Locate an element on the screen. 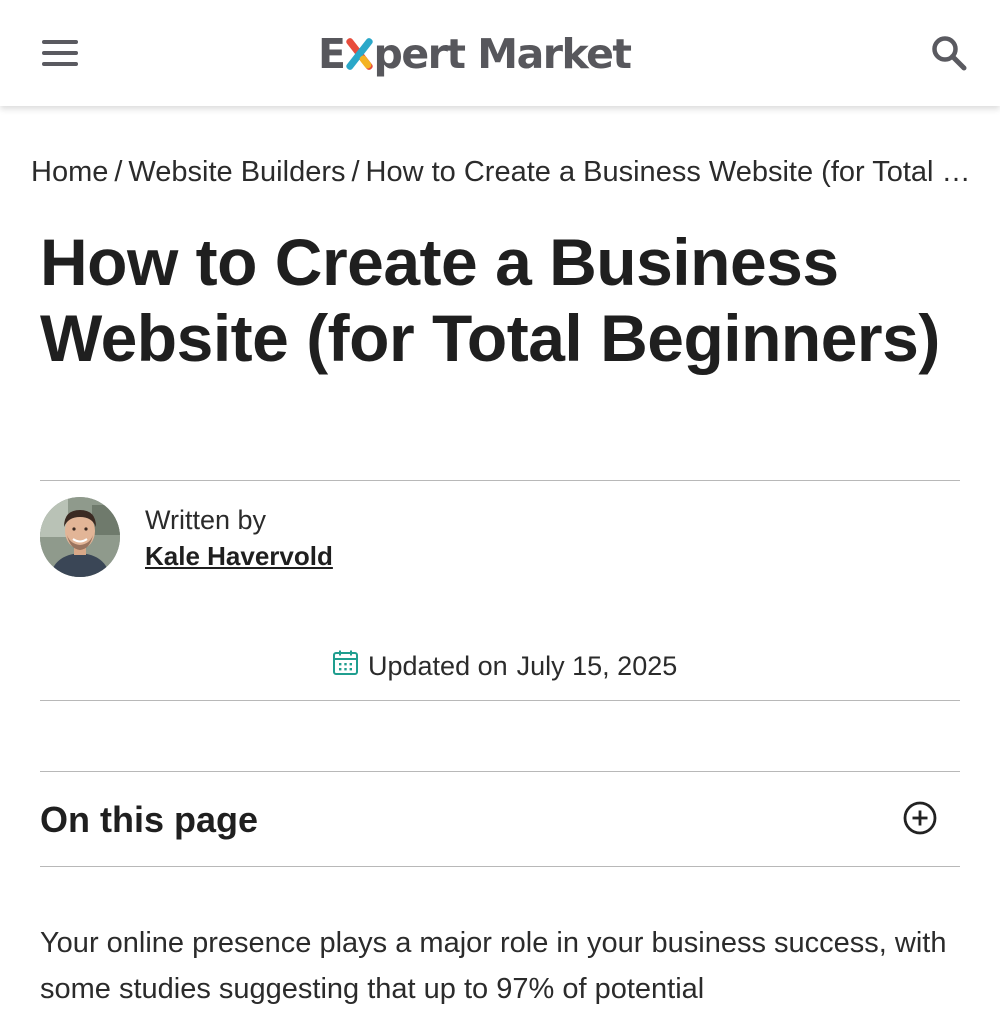 The width and height of the screenshot is (1000, 1012). site-logo: Epert Market is located at coordinates (475, 54).